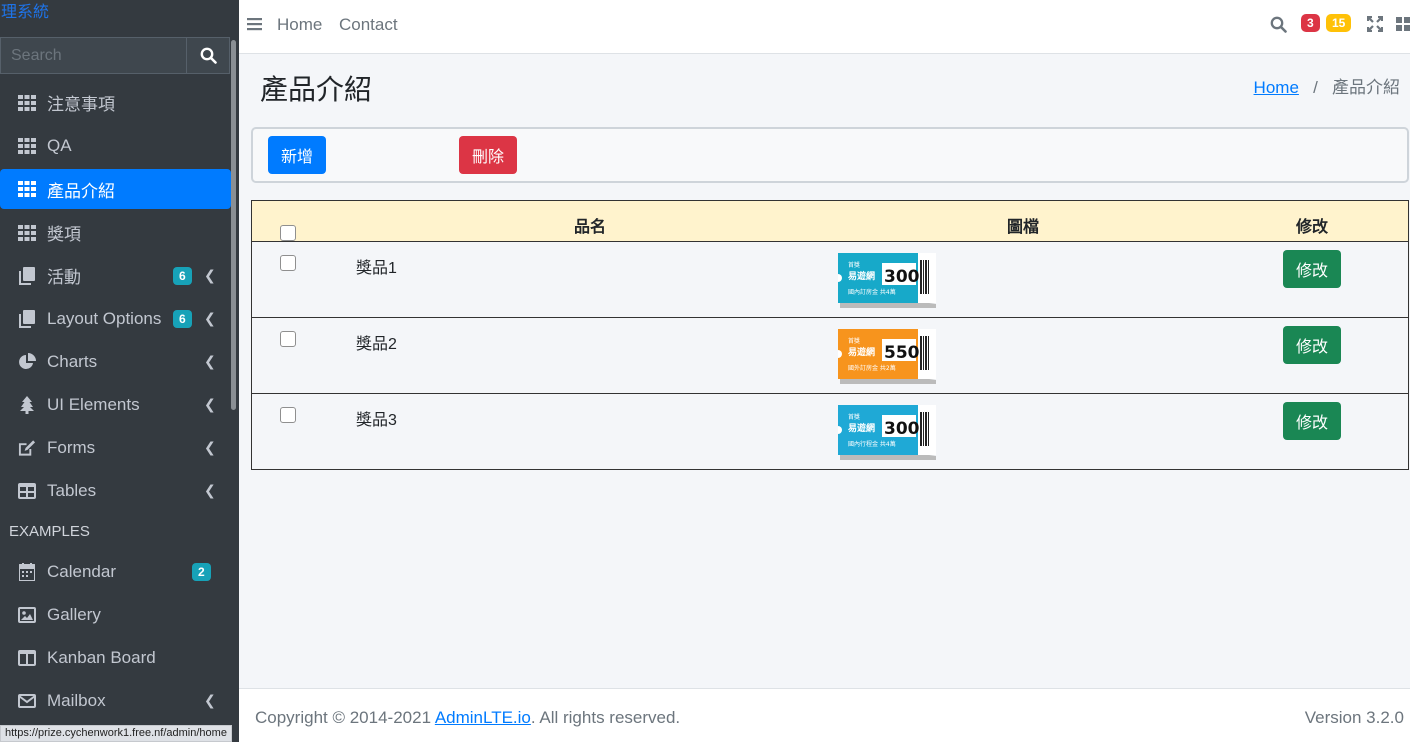 This screenshot has height=742, width=1410. I want to click on prize-ticket-image: 首獎 易遊網 300 國內訂房金 共4萬, so click(887, 280).